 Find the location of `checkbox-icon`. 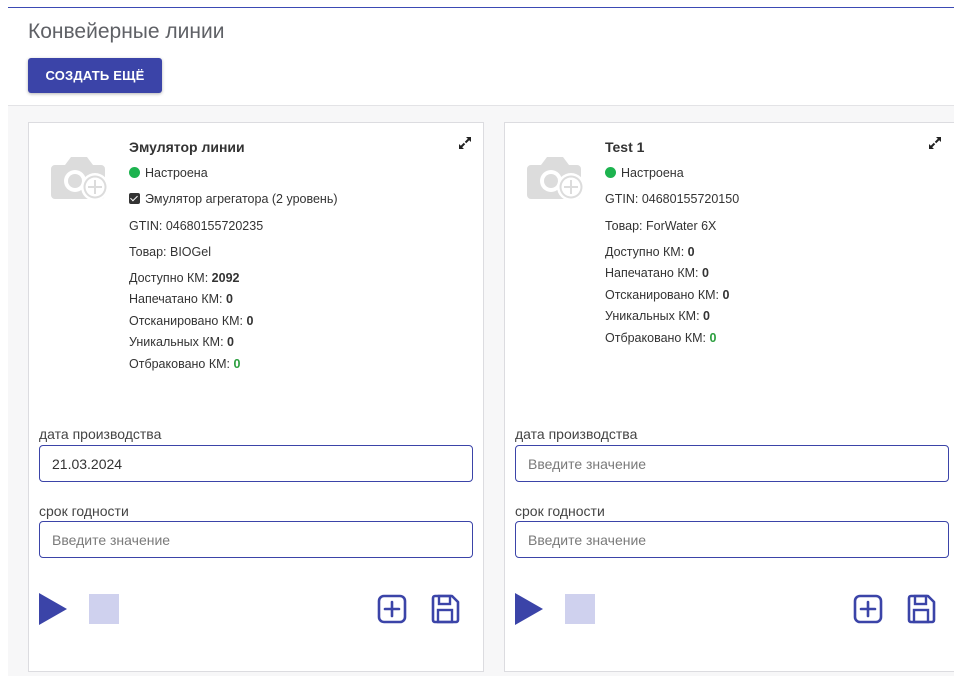

checkbox-icon is located at coordinates (134, 198).